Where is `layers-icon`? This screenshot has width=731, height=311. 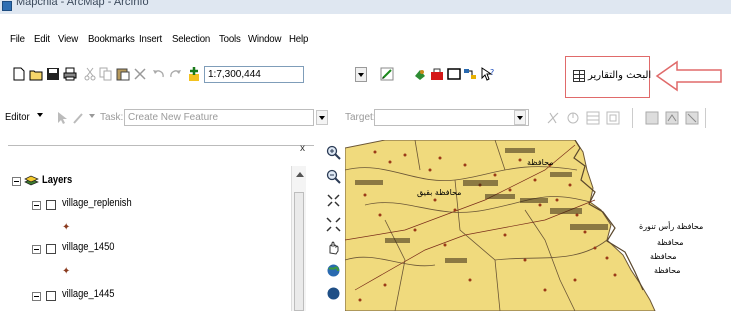 layers-icon is located at coordinates (31, 180).